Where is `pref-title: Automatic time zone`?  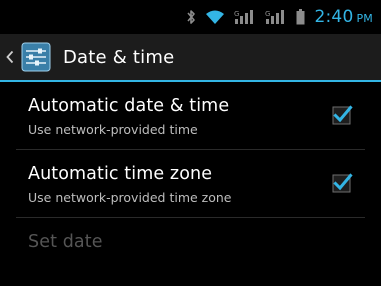 pref-title: Automatic time zone is located at coordinates (120, 174).